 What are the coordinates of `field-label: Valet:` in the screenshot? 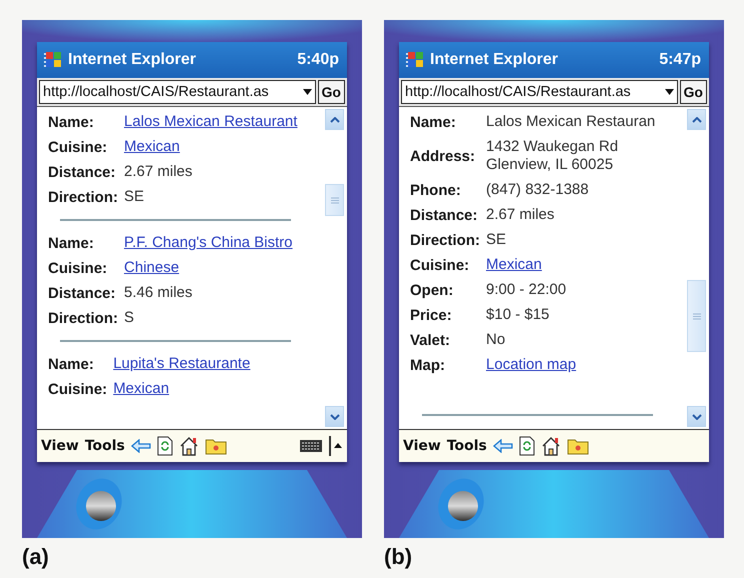 It's located at (431, 340).